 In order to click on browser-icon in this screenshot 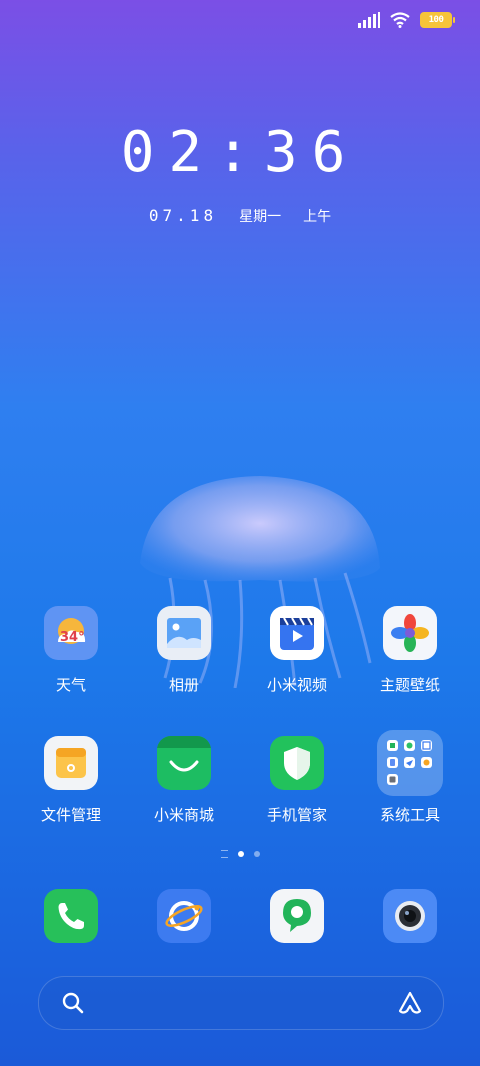, I will do `click(184, 916)`.